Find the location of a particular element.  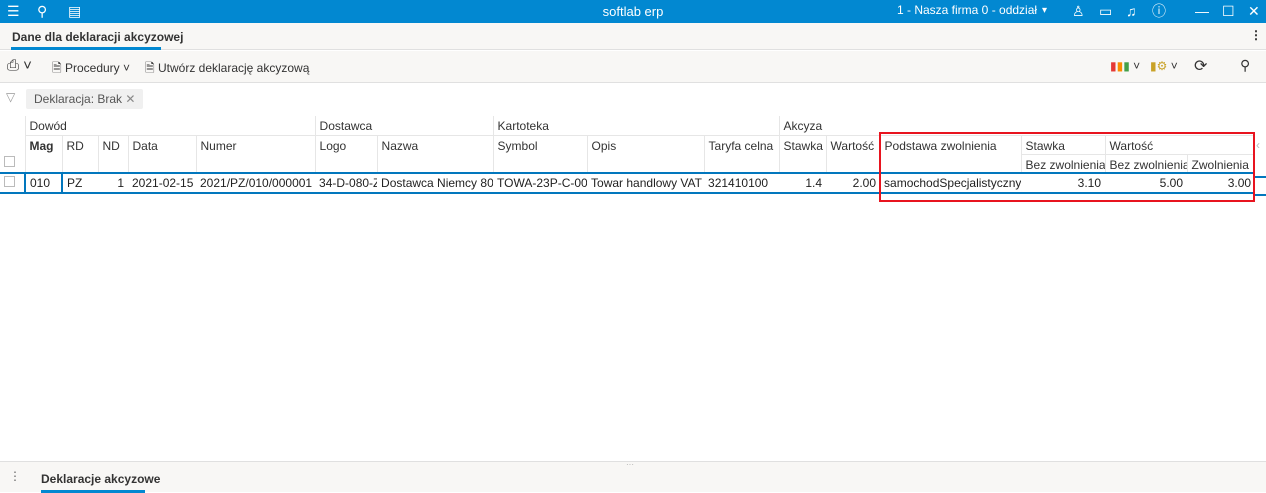

col-wartosc: Wartość is located at coordinates (853, 154).